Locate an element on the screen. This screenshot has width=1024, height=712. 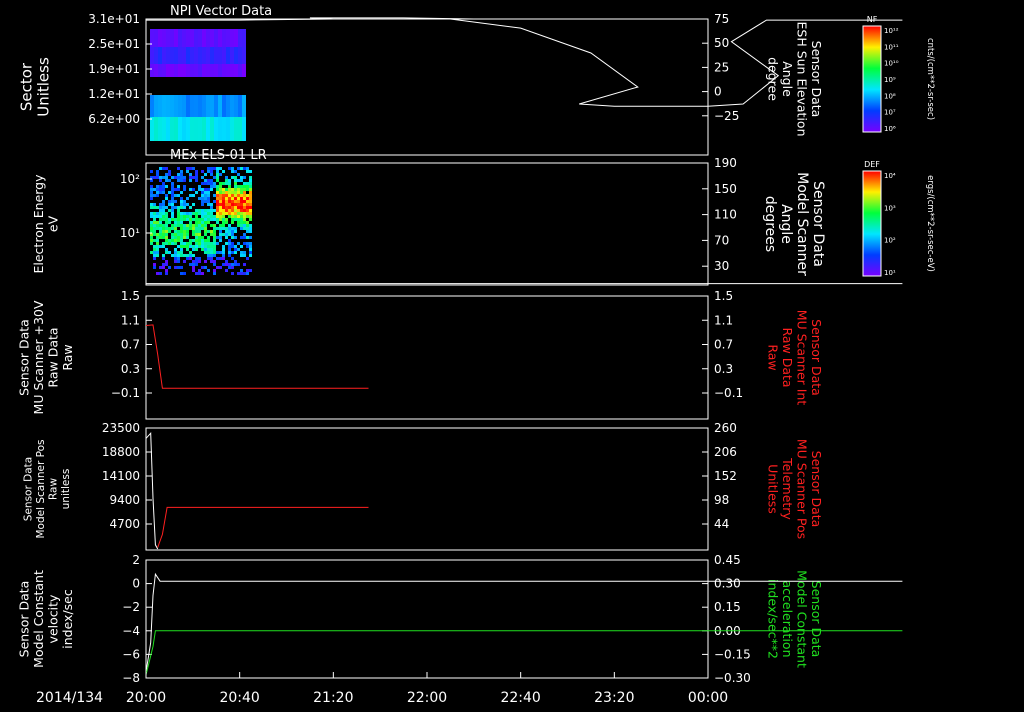
time-tick-label: 00:00 is located at coordinates (708, 698).